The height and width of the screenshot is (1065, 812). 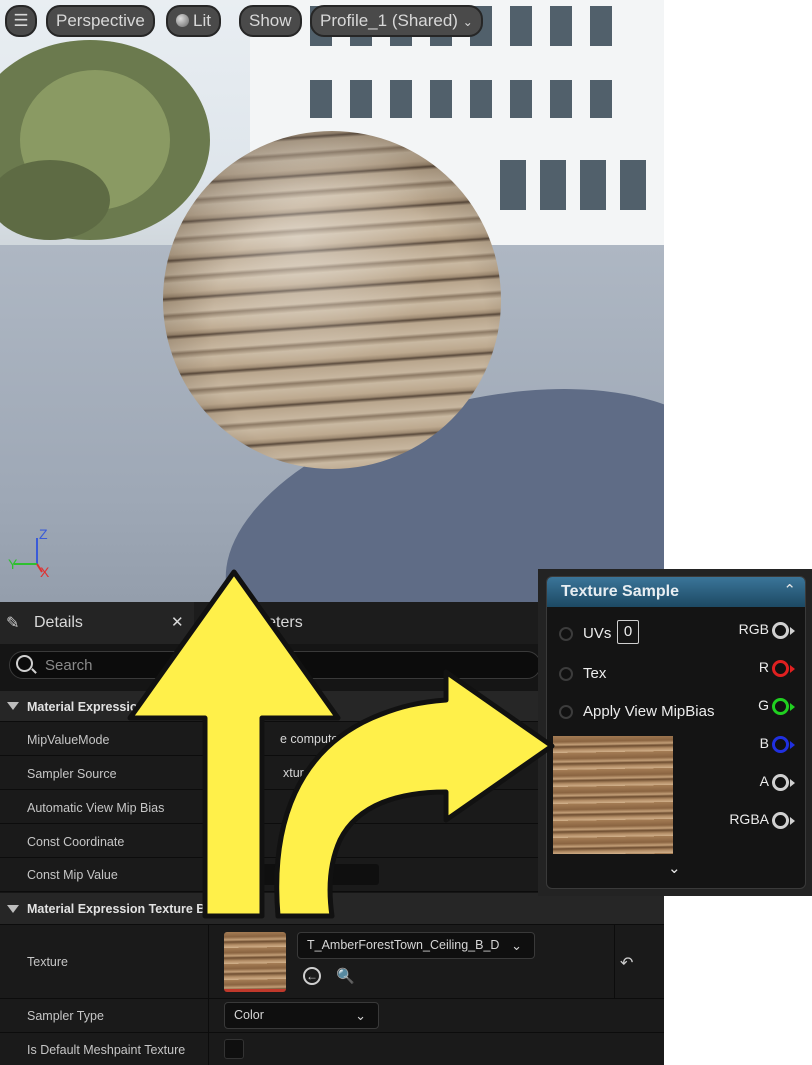 I want to click on axis-x-label: X, so click(x=45, y=572).